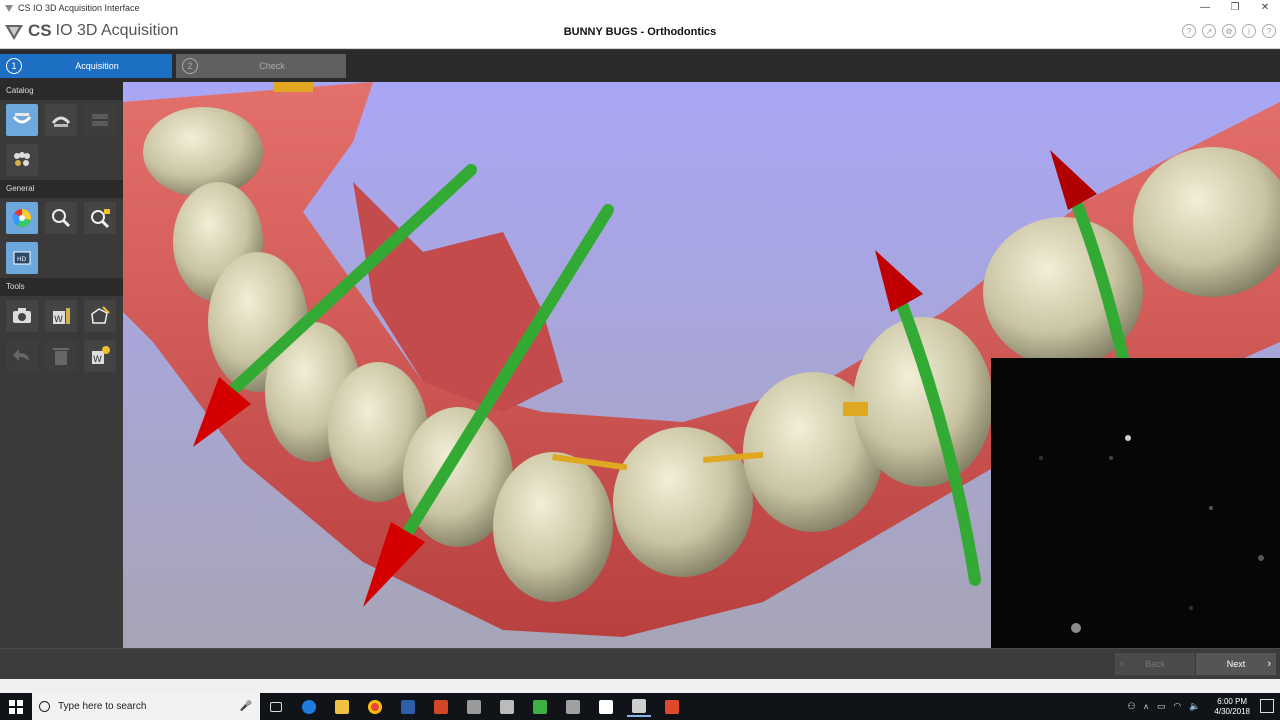  What do you see at coordinates (441, 706) in the screenshot?
I see `powerpoint-icon` at bounding box center [441, 706].